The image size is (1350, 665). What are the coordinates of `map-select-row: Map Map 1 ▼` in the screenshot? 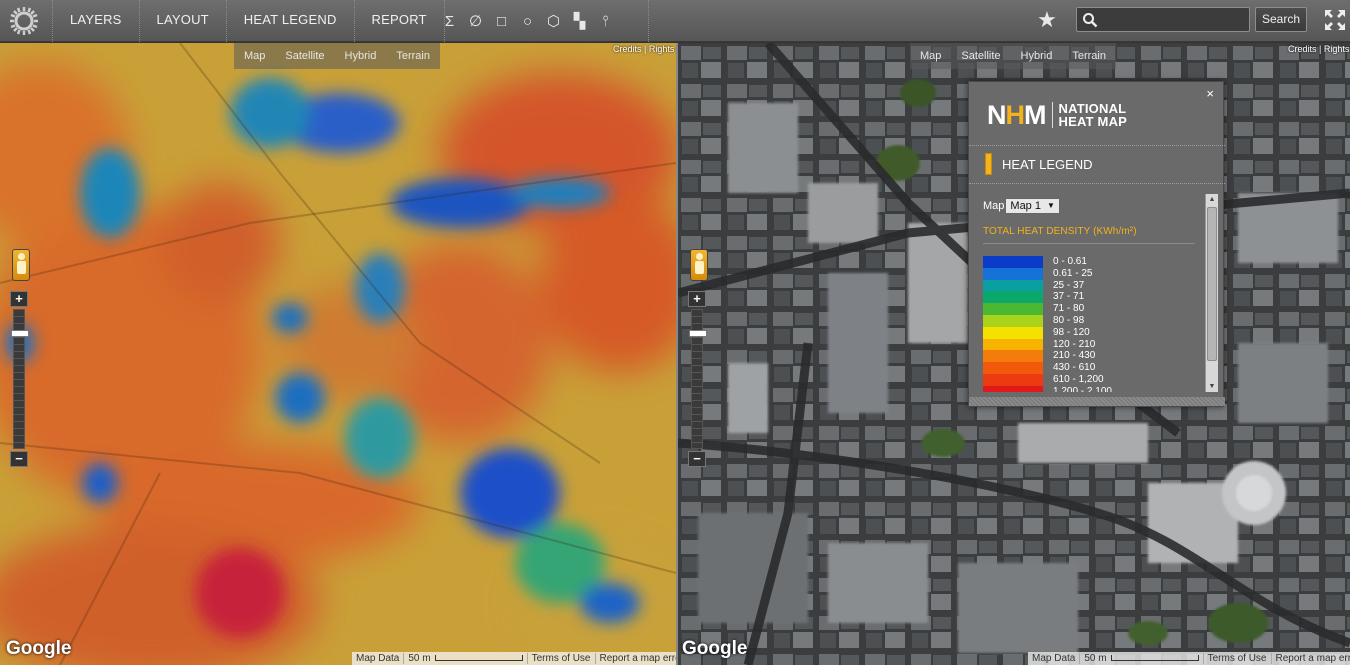 It's located at (1021, 206).